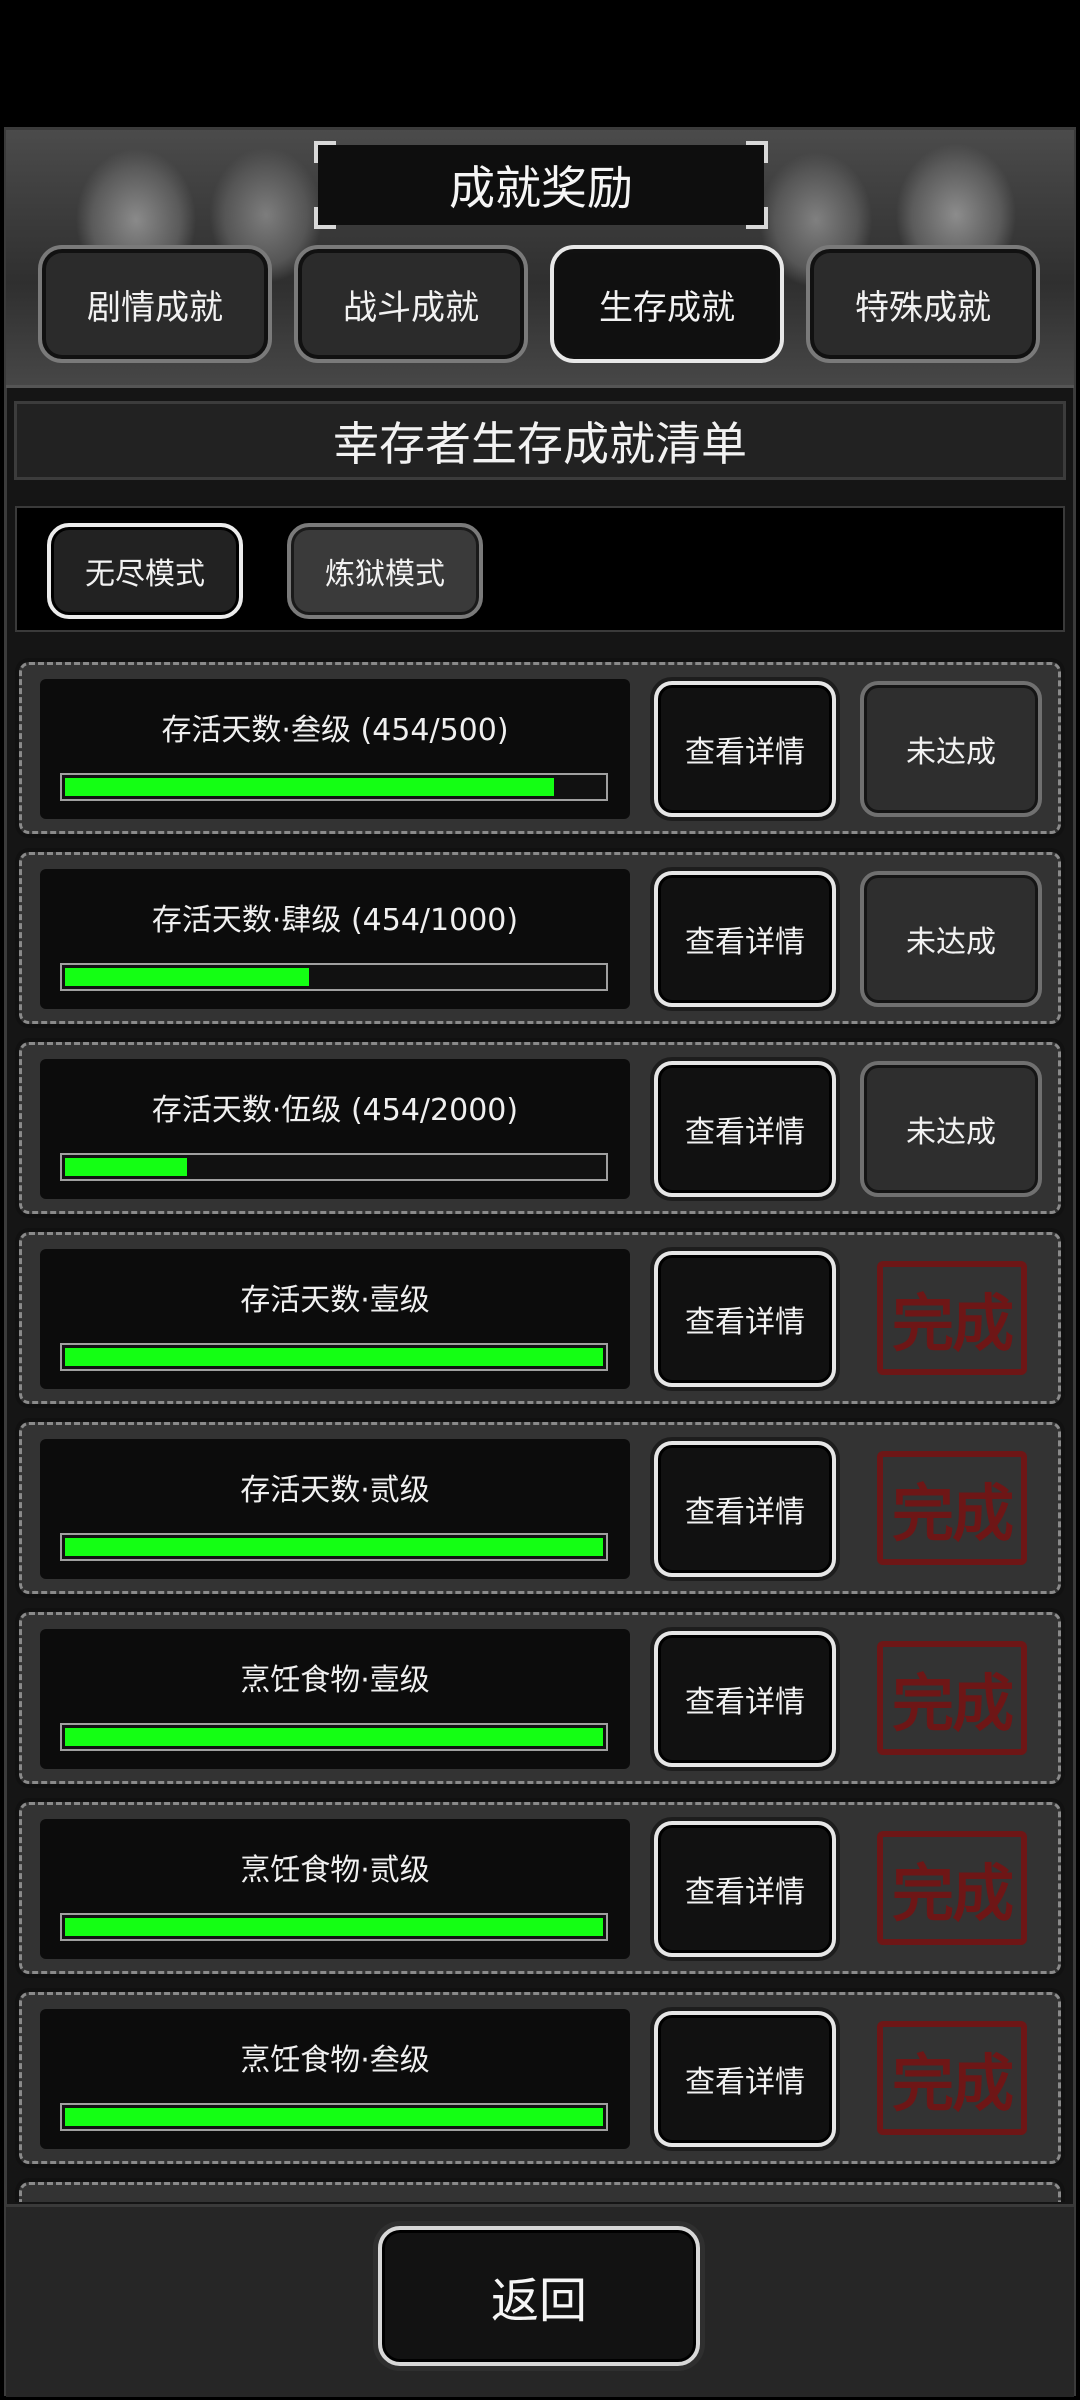 The height and width of the screenshot is (2400, 1080). Describe the element at coordinates (335, 1680) in the screenshot. I see `achievement-label: 烹饪食物·壹级` at that location.